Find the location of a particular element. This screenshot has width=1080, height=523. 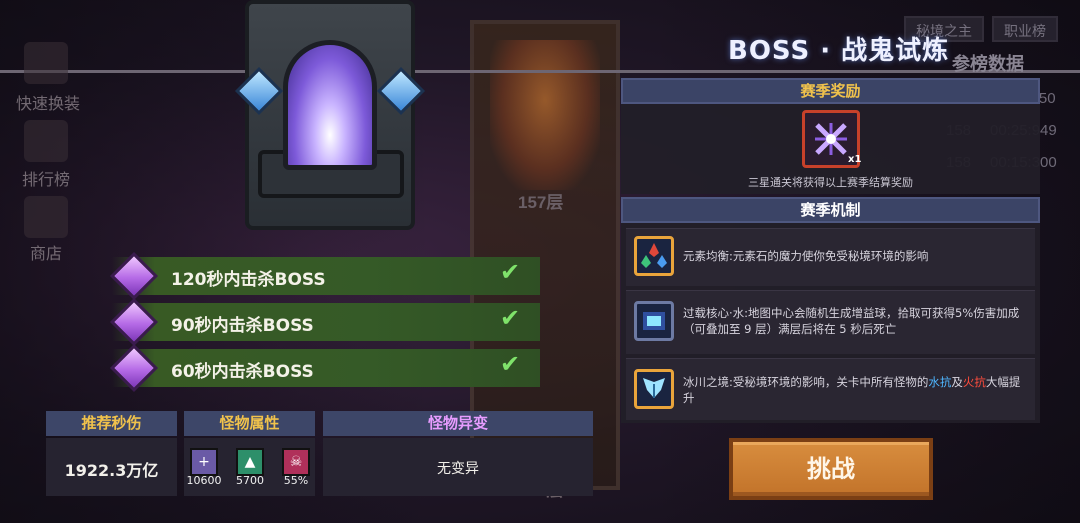

side-menu-leaderboard: 排行榜 is located at coordinates (46, 178).